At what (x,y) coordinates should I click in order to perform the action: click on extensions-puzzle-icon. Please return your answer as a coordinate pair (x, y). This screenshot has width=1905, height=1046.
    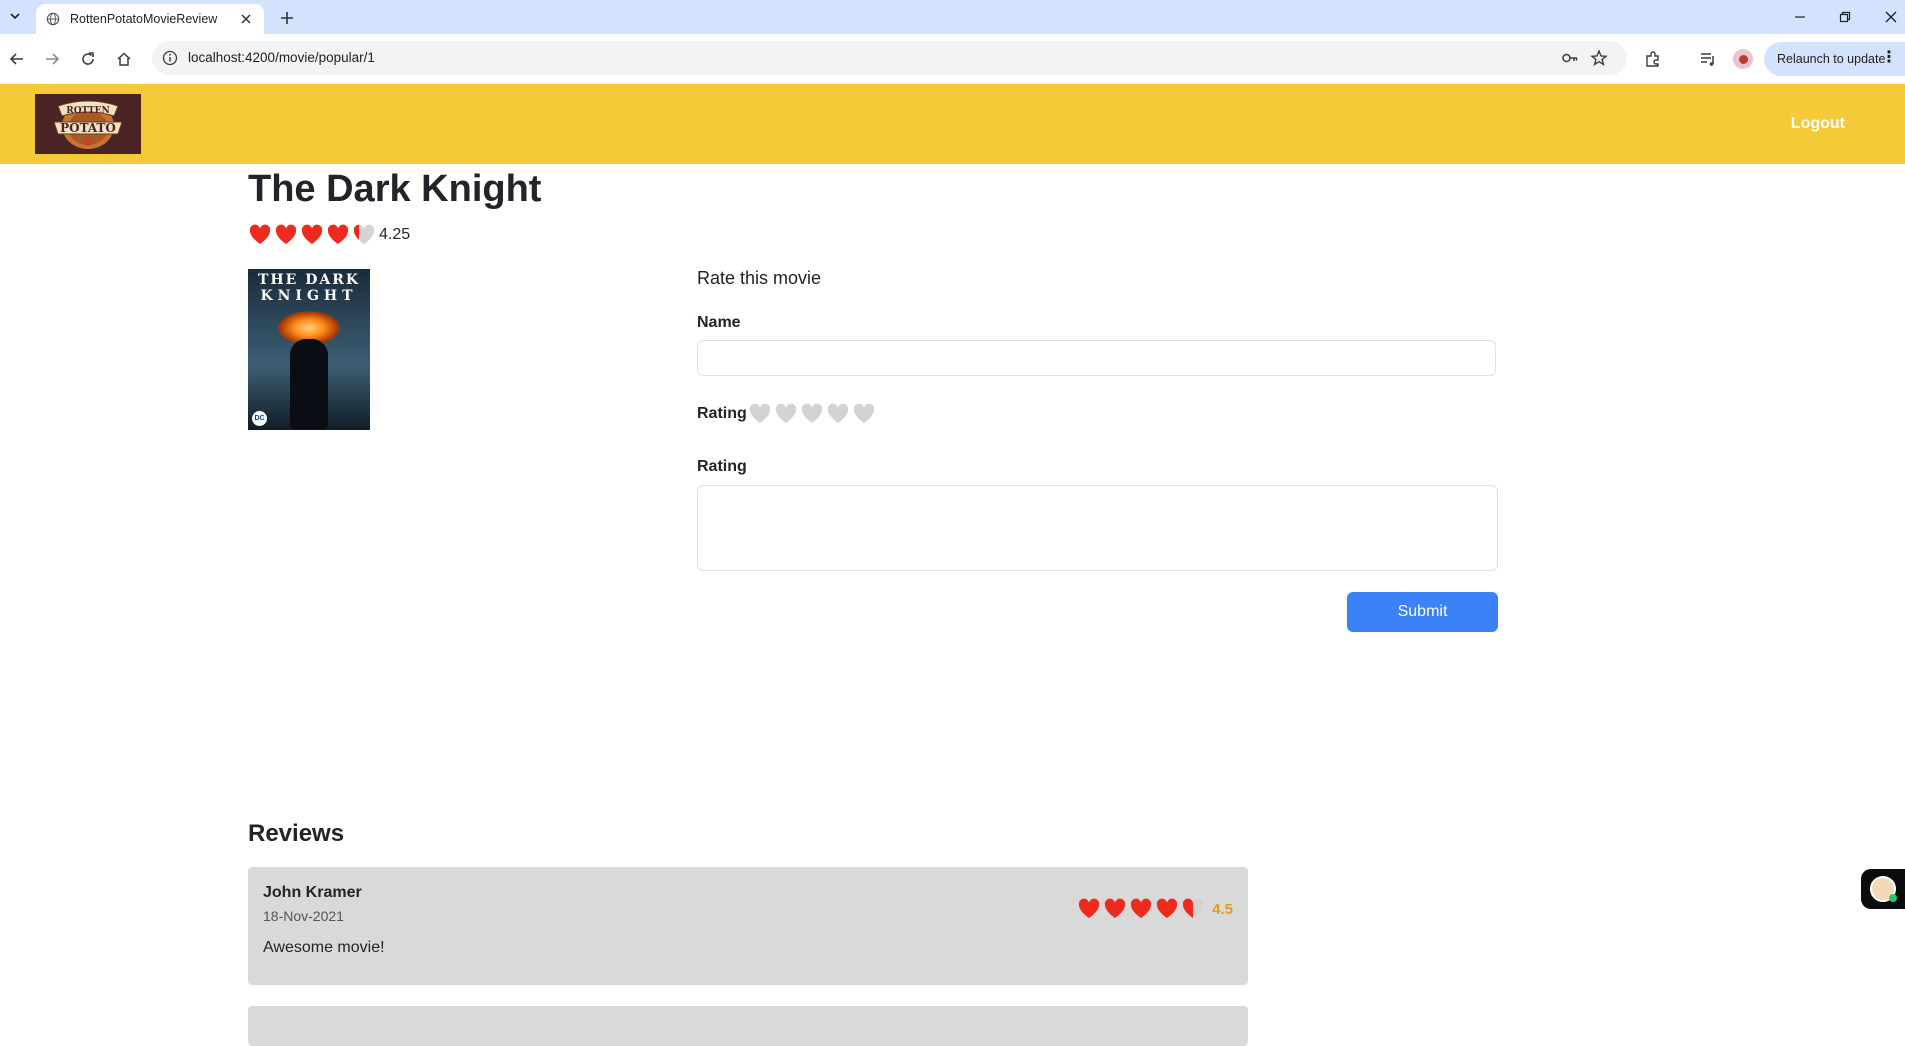
    Looking at the image, I should click on (1653, 59).